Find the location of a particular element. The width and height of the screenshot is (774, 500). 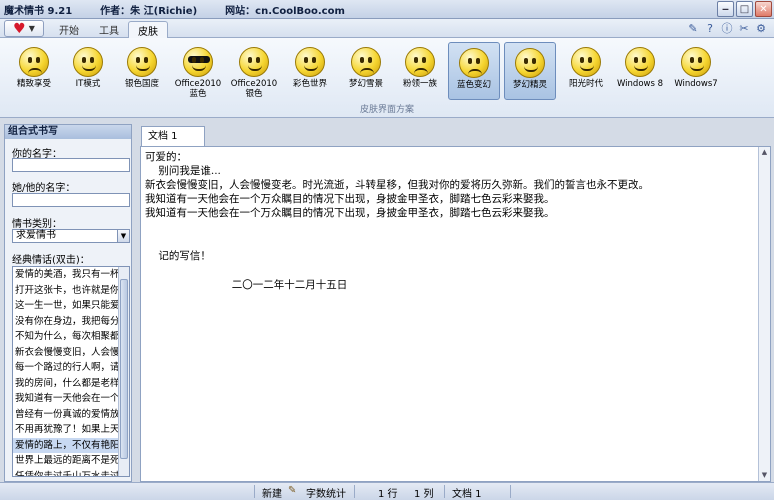

editor-scrollbar: ▲ ▼ is located at coordinates (764, 314).